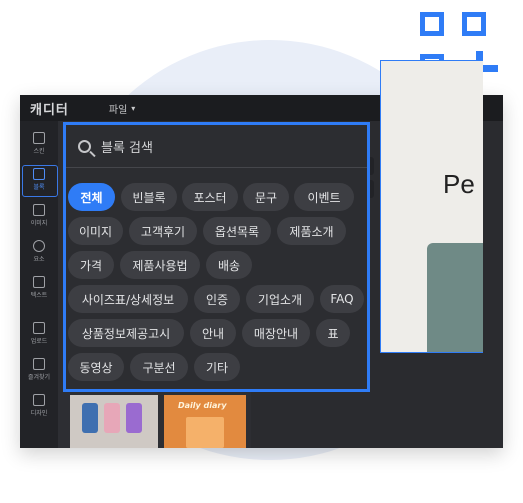 Image resolution: width=523 pixels, height=503 pixels. Describe the element at coordinates (217, 299) in the screenshot. I see `chip-certification: 인증` at that location.